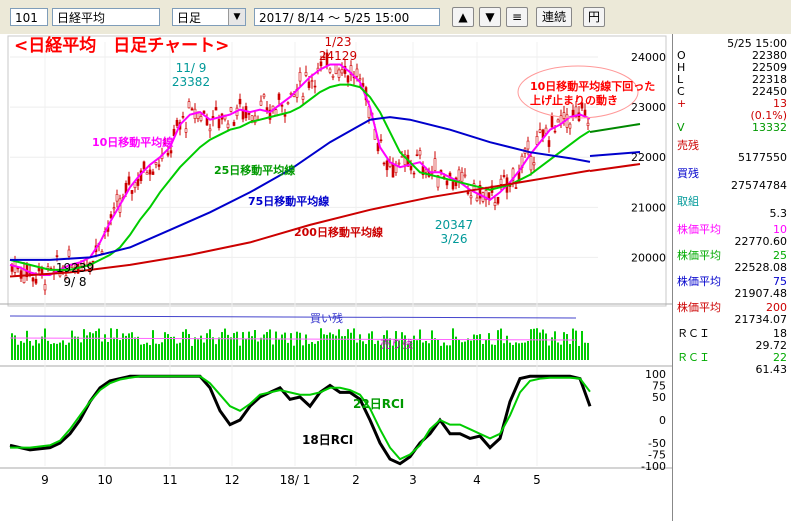  Describe the element at coordinates (682, 103) in the screenshot. I see `quote-change-label: +` at that location.